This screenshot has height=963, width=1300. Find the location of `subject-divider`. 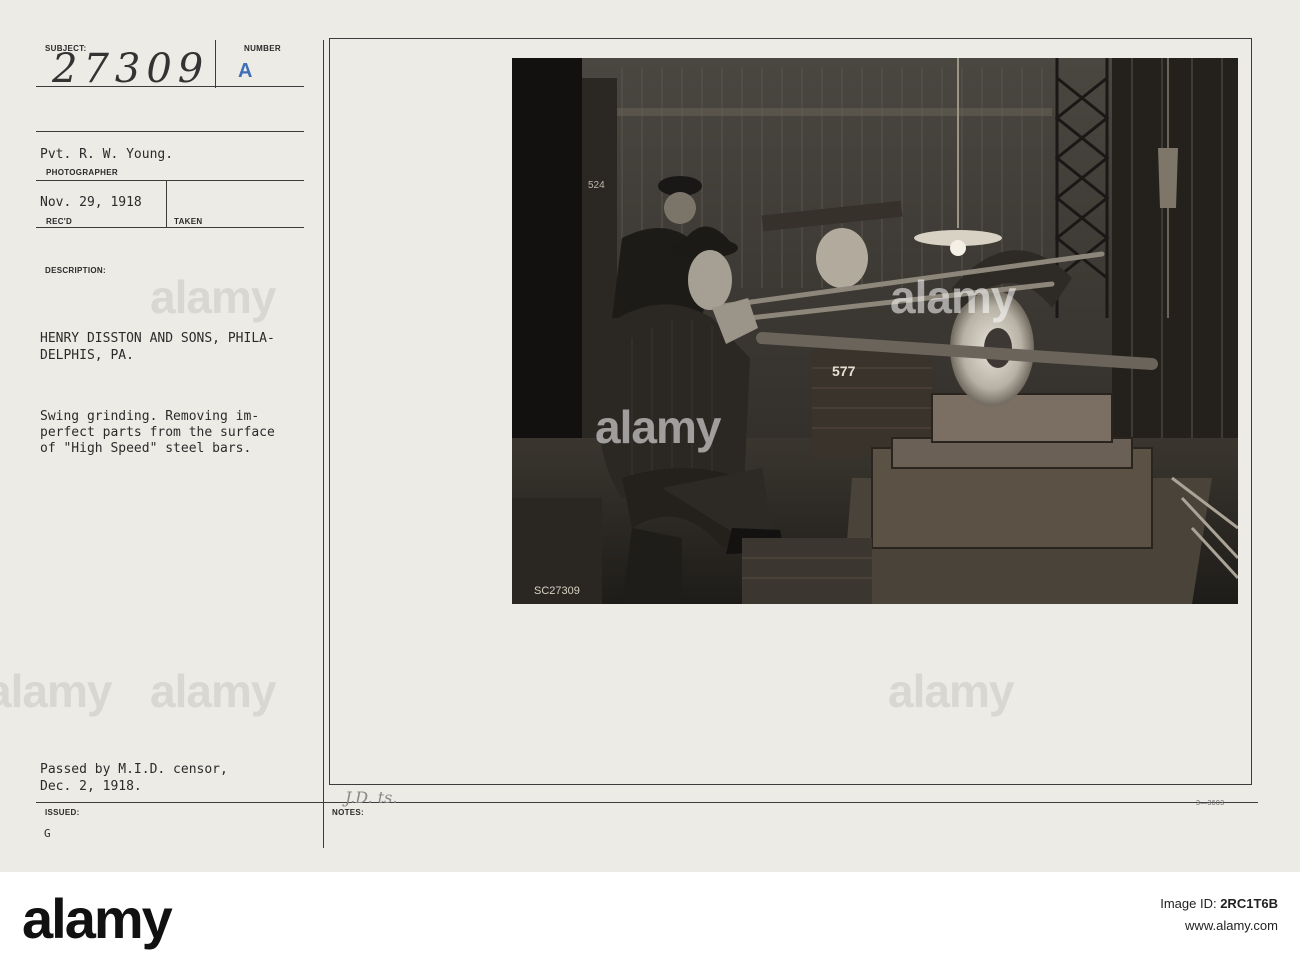

subject-divider is located at coordinates (215, 64).